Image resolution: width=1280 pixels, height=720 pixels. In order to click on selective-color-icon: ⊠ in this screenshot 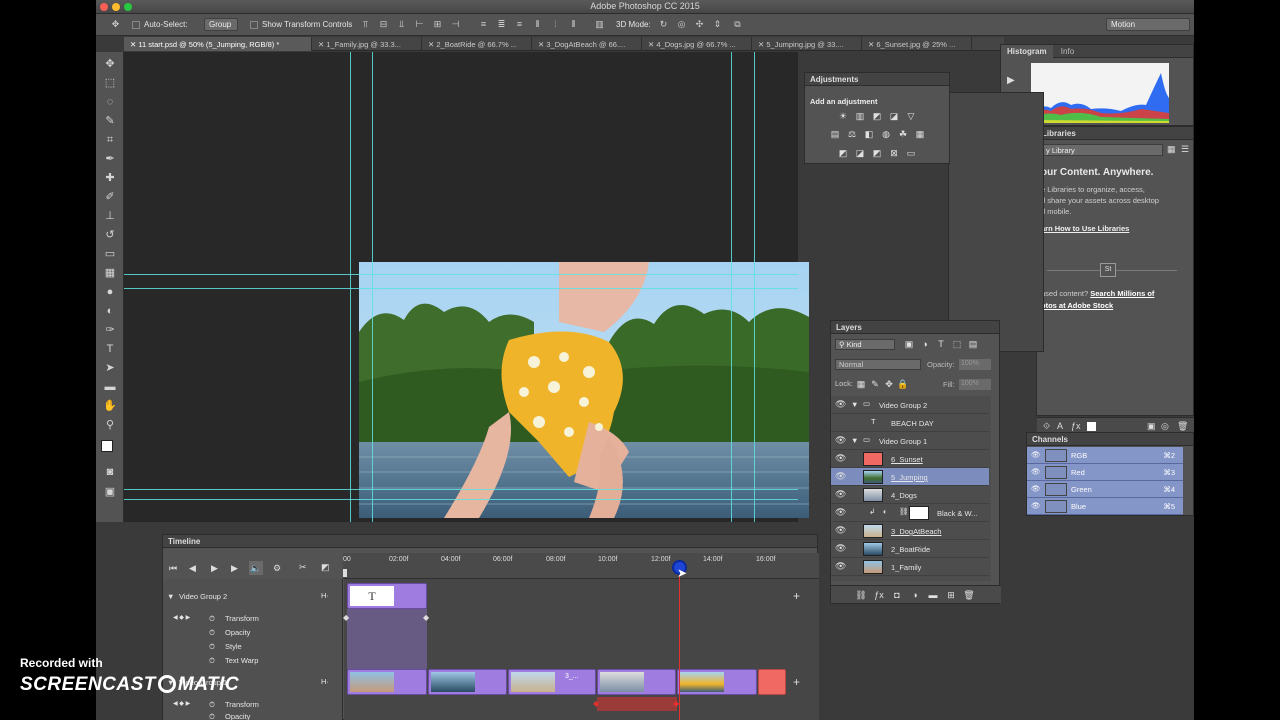, I will do `click(894, 153)`.